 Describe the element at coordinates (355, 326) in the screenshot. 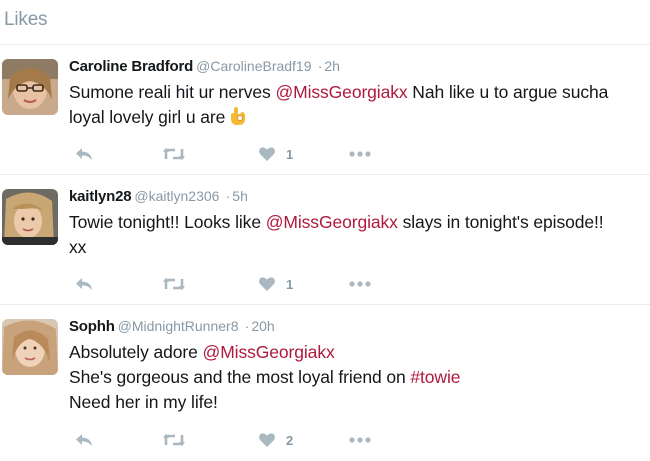

I see `tweet-header: Sophh @MidnightRunner8 · 20h` at that location.